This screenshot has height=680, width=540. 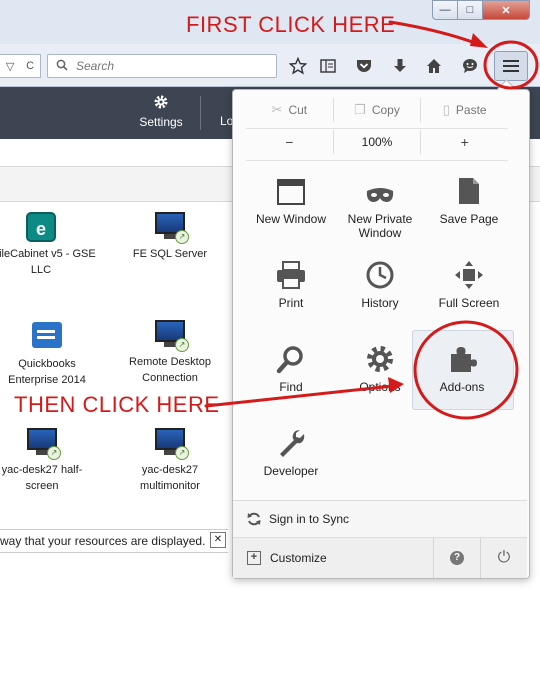 What do you see at coordinates (41, 227) in the screenshot?
I see `efilecabinet-icon: e` at bounding box center [41, 227].